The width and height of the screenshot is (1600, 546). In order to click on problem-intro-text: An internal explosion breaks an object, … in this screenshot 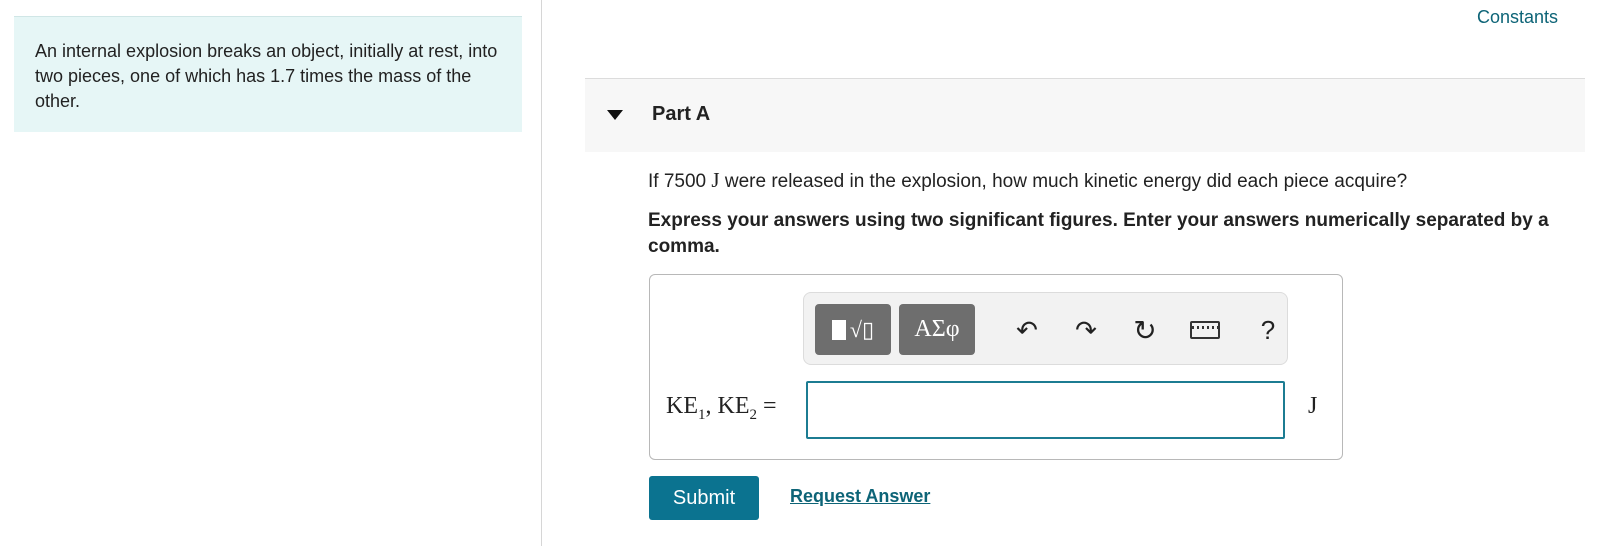, I will do `click(266, 76)`.